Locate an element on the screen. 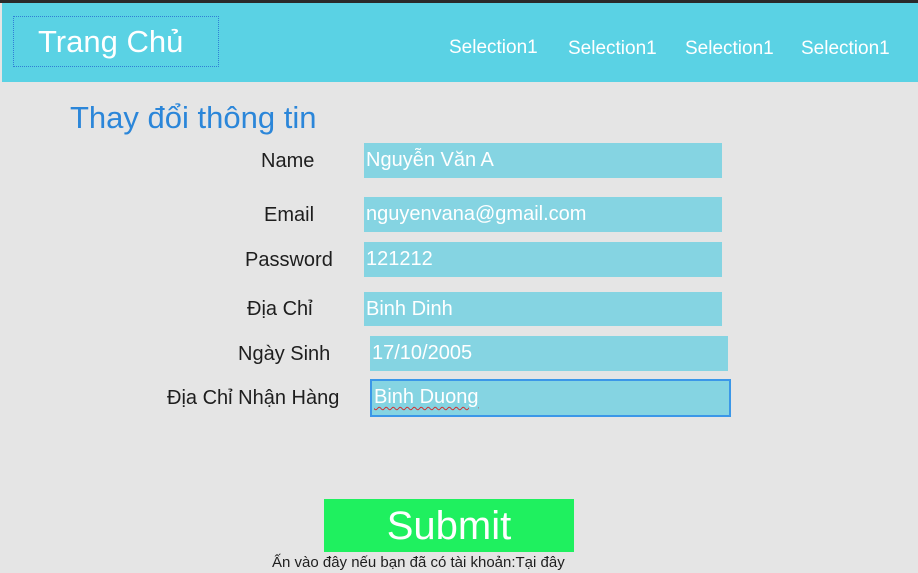 This screenshot has height=573, width=918. page-title: Thay đổi thông tin is located at coordinates (193, 117).